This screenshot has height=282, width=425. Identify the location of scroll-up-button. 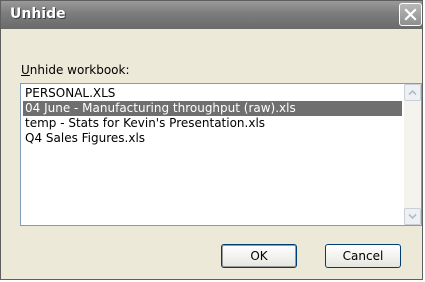
(412, 92).